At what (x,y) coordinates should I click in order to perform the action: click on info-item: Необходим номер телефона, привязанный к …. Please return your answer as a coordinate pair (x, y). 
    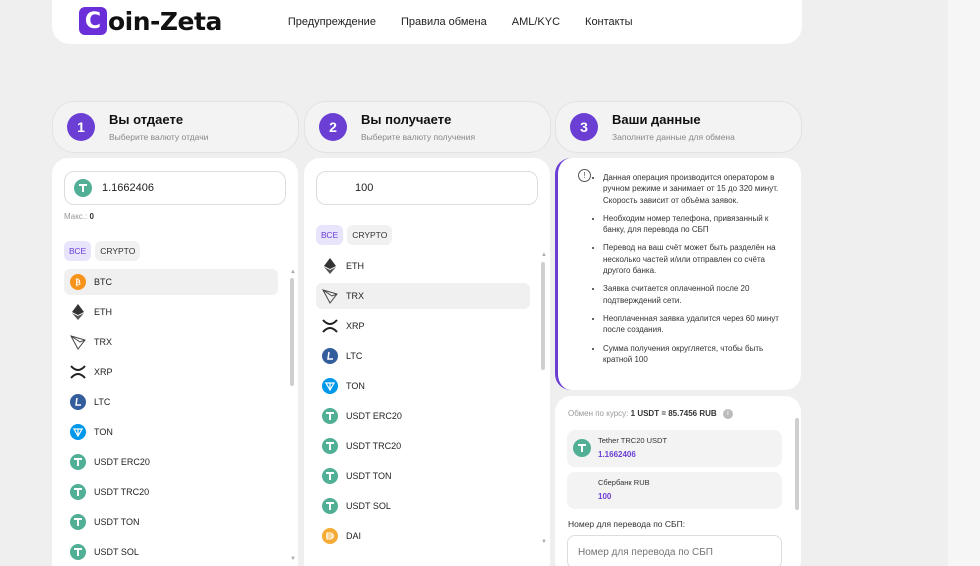
    Looking at the image, I should click on (695, 224).